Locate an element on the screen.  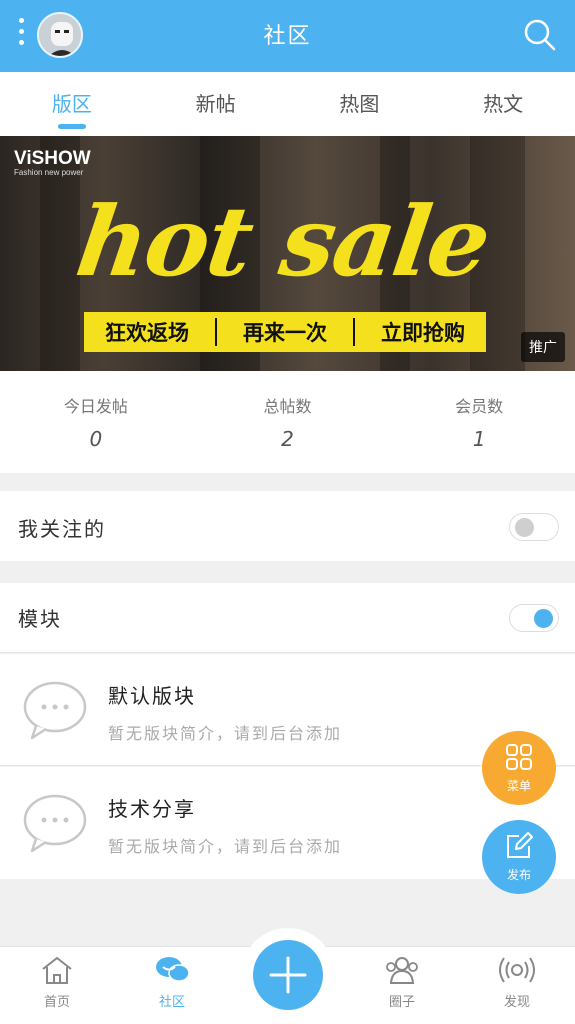
modules-toggle is located at coordinates (534, 618).